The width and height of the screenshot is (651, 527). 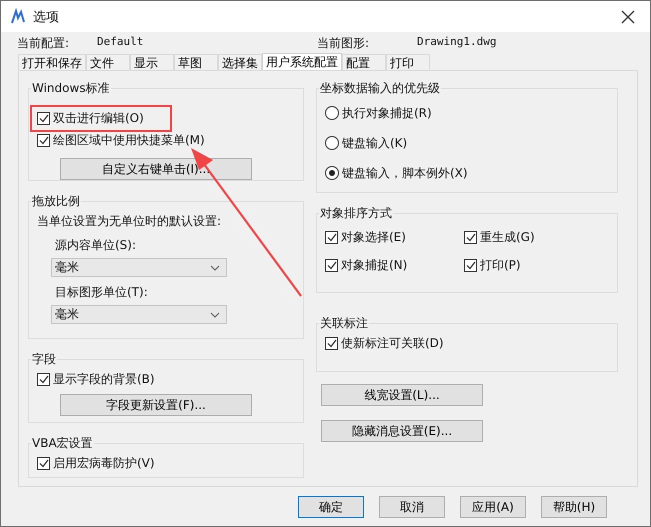 What do you see at coordinates (120, 42) in the screenshot?
I see `info-value: Default` at bounding box center [120, 42].